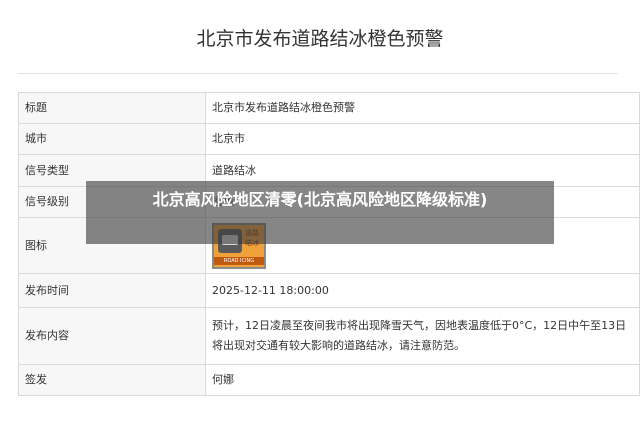 This screenshot has width=640, height=424. What do you see at coordinates (112, 139) in the screenshot?
I see `row-label-city: 城市` at bounding box center [112, 139].